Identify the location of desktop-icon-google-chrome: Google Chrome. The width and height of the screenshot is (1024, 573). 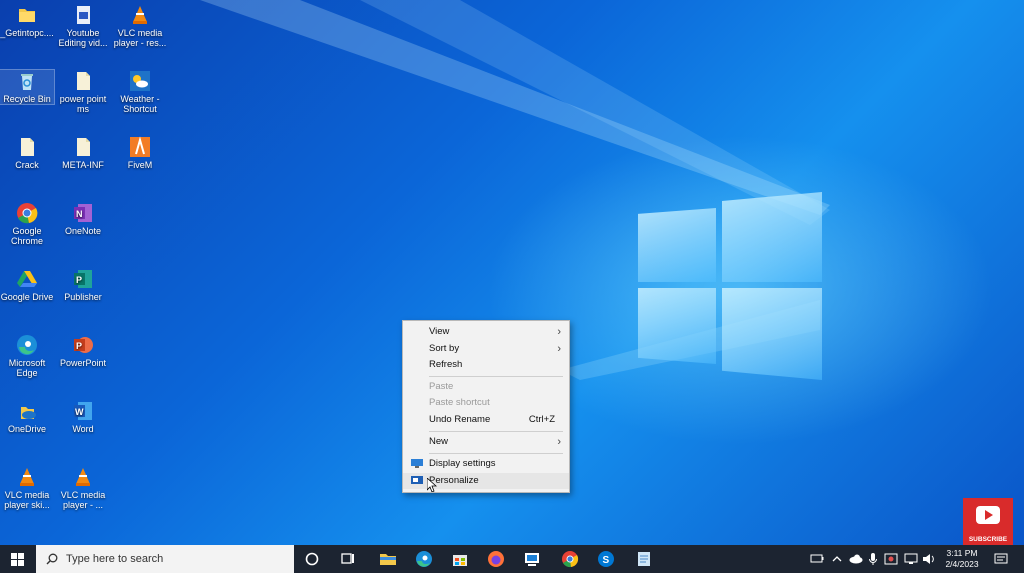
(27, 224).